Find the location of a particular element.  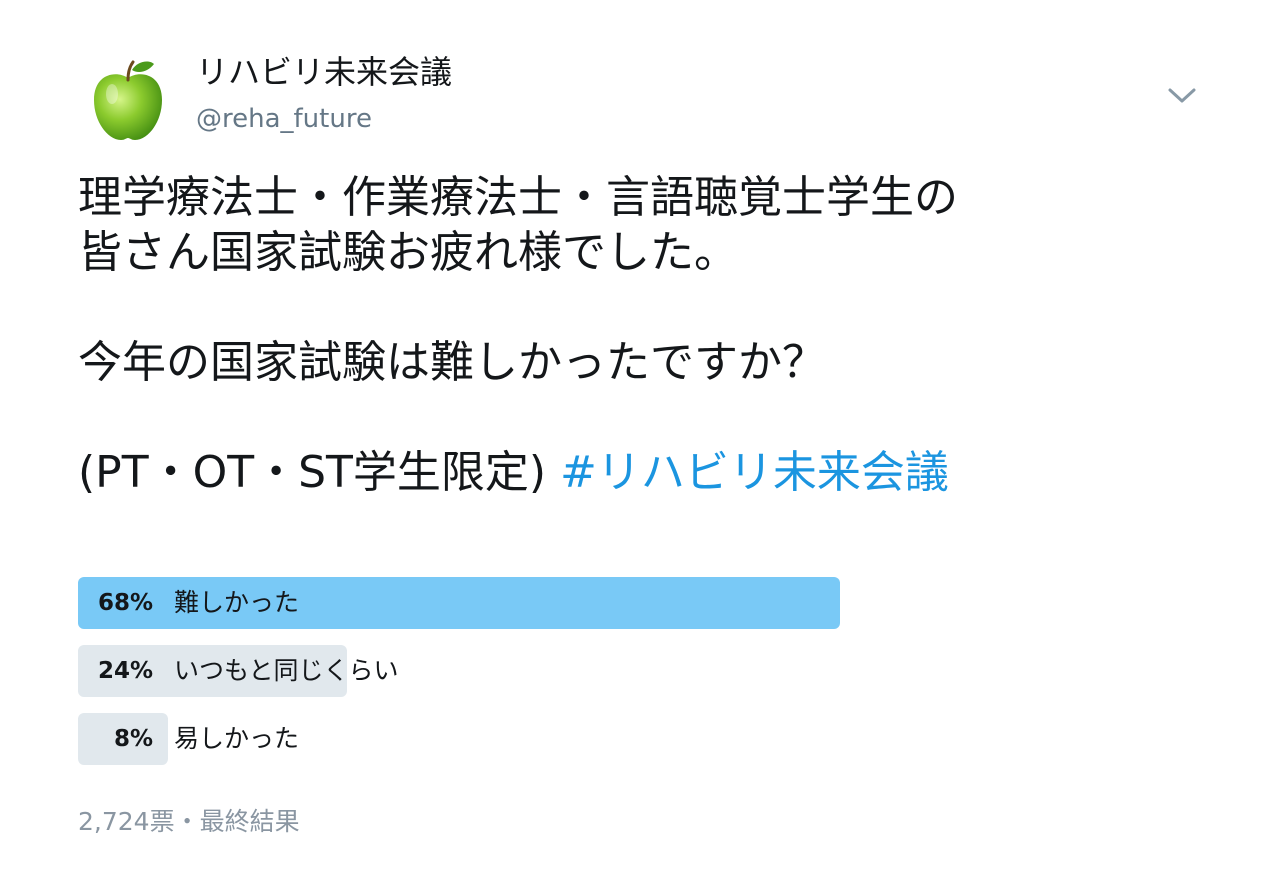

poll-choice: 68% 難しかった is located at coordinates (628, 603).